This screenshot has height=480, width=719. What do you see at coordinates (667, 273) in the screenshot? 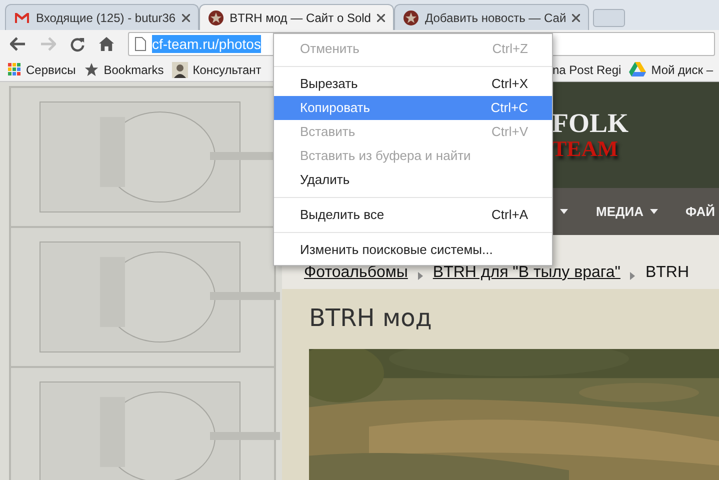
I see `breadcrumb-current: BTRH` at bounding box center [667, 273].